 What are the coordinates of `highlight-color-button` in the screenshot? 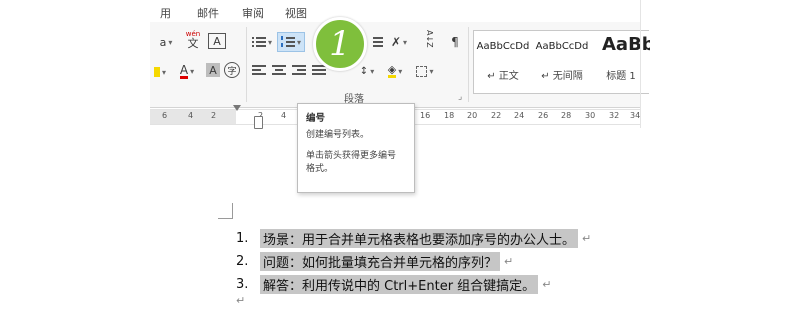 It's located at (160, 72).